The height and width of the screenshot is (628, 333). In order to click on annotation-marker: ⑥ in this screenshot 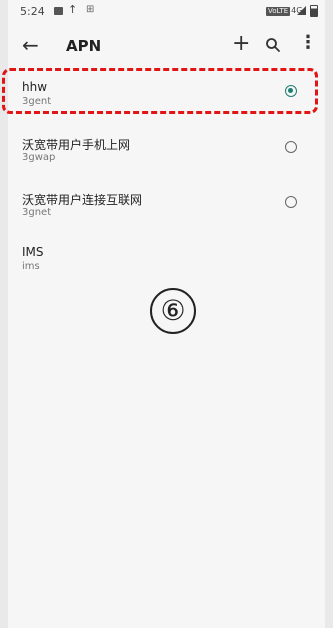, I will do `click(173, 311)`.